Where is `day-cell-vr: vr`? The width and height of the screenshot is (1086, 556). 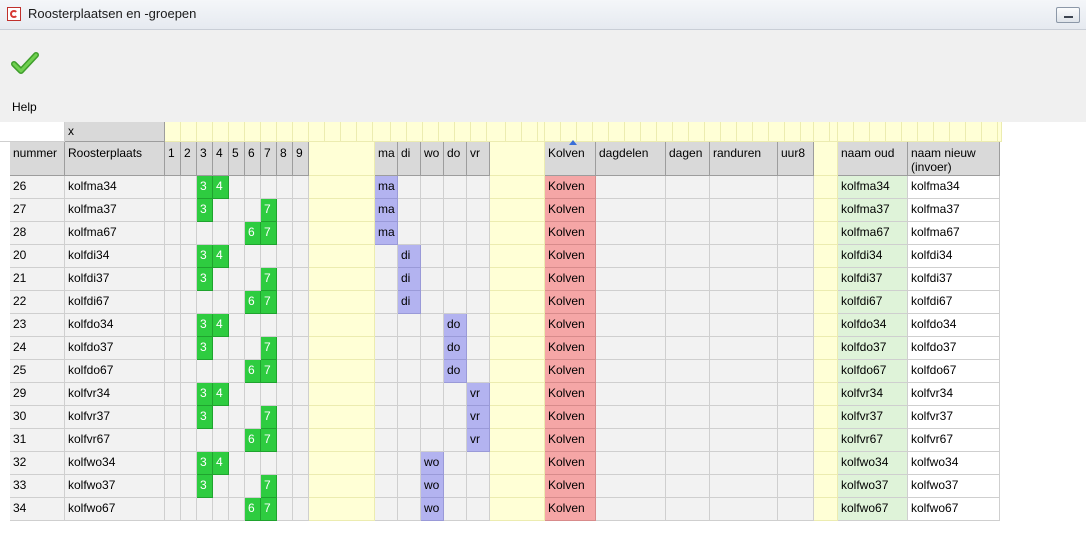 day-cell-vr: vr is located at coordinates (478, 440).